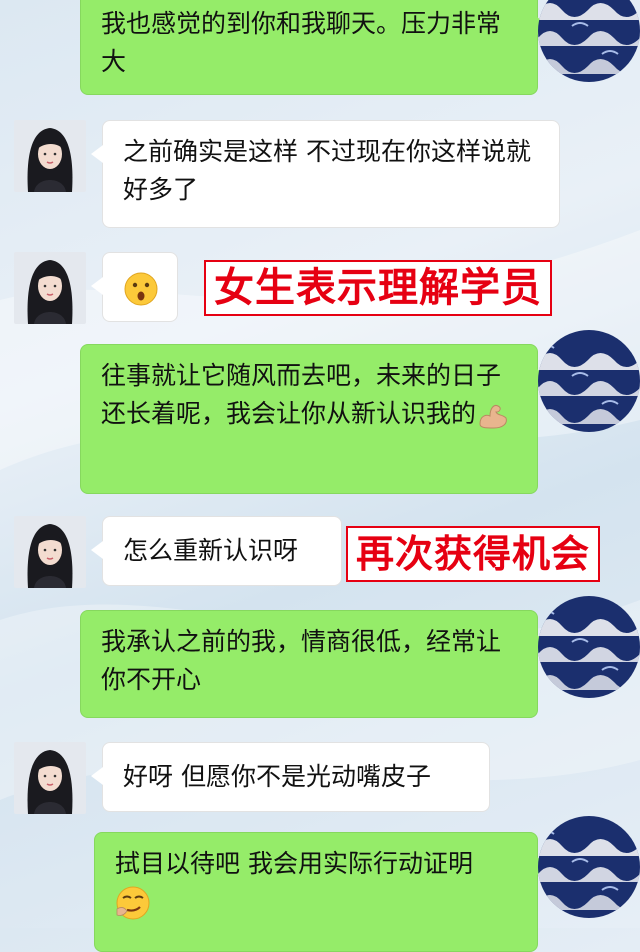  I want to click on message-text: 之前确实是这样 不过现在你这样说就好多了, so click(327, 170).